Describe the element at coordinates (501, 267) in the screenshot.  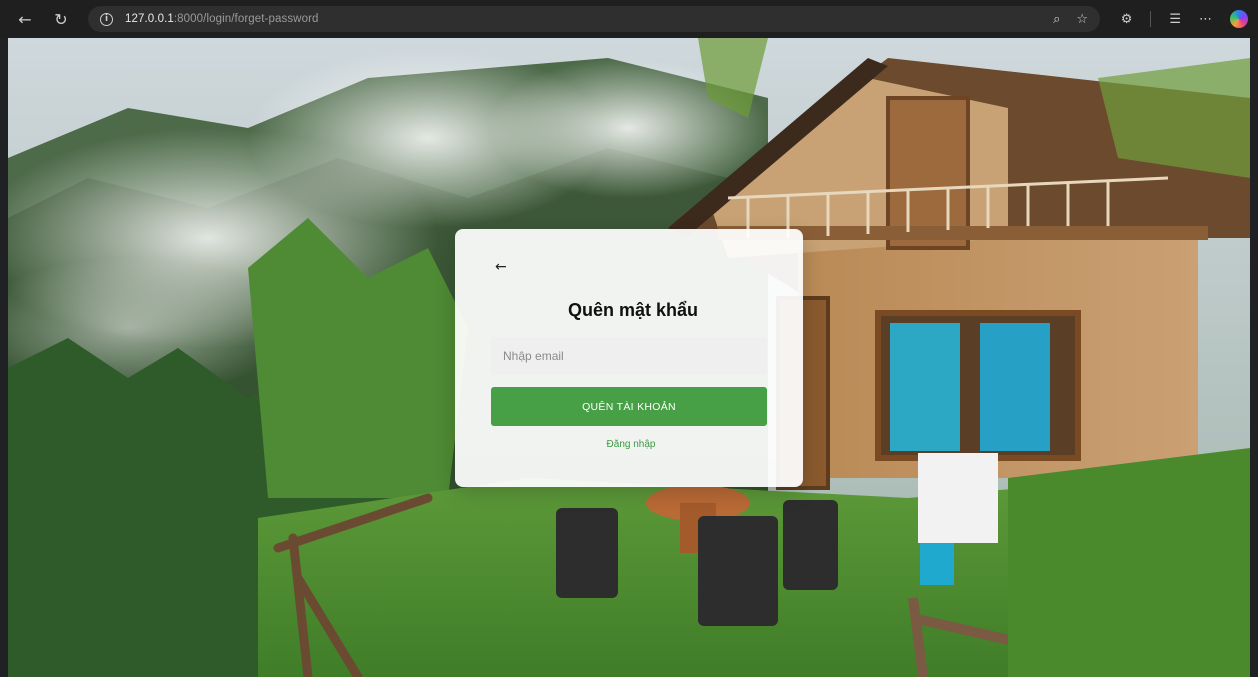
I see `back-arrow-icon: ←` at that location.